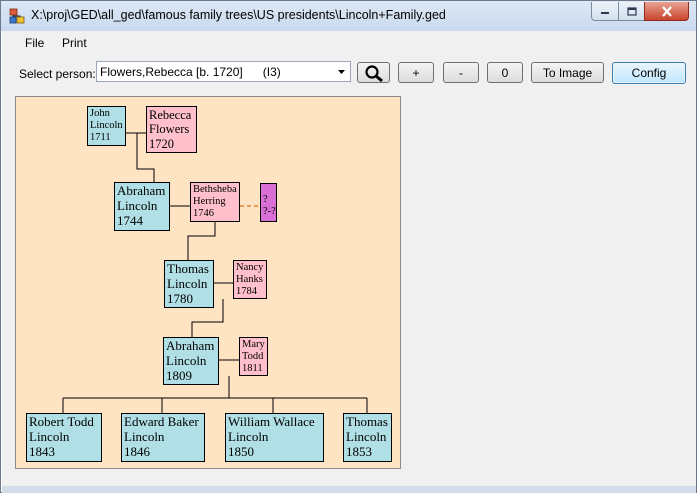 Image resolution: width=697 pixels, height=493 pixels. Describe the element at coordinates (161, 421) in the screenshot. I see `person-first-name: Edward Baker` at that location.